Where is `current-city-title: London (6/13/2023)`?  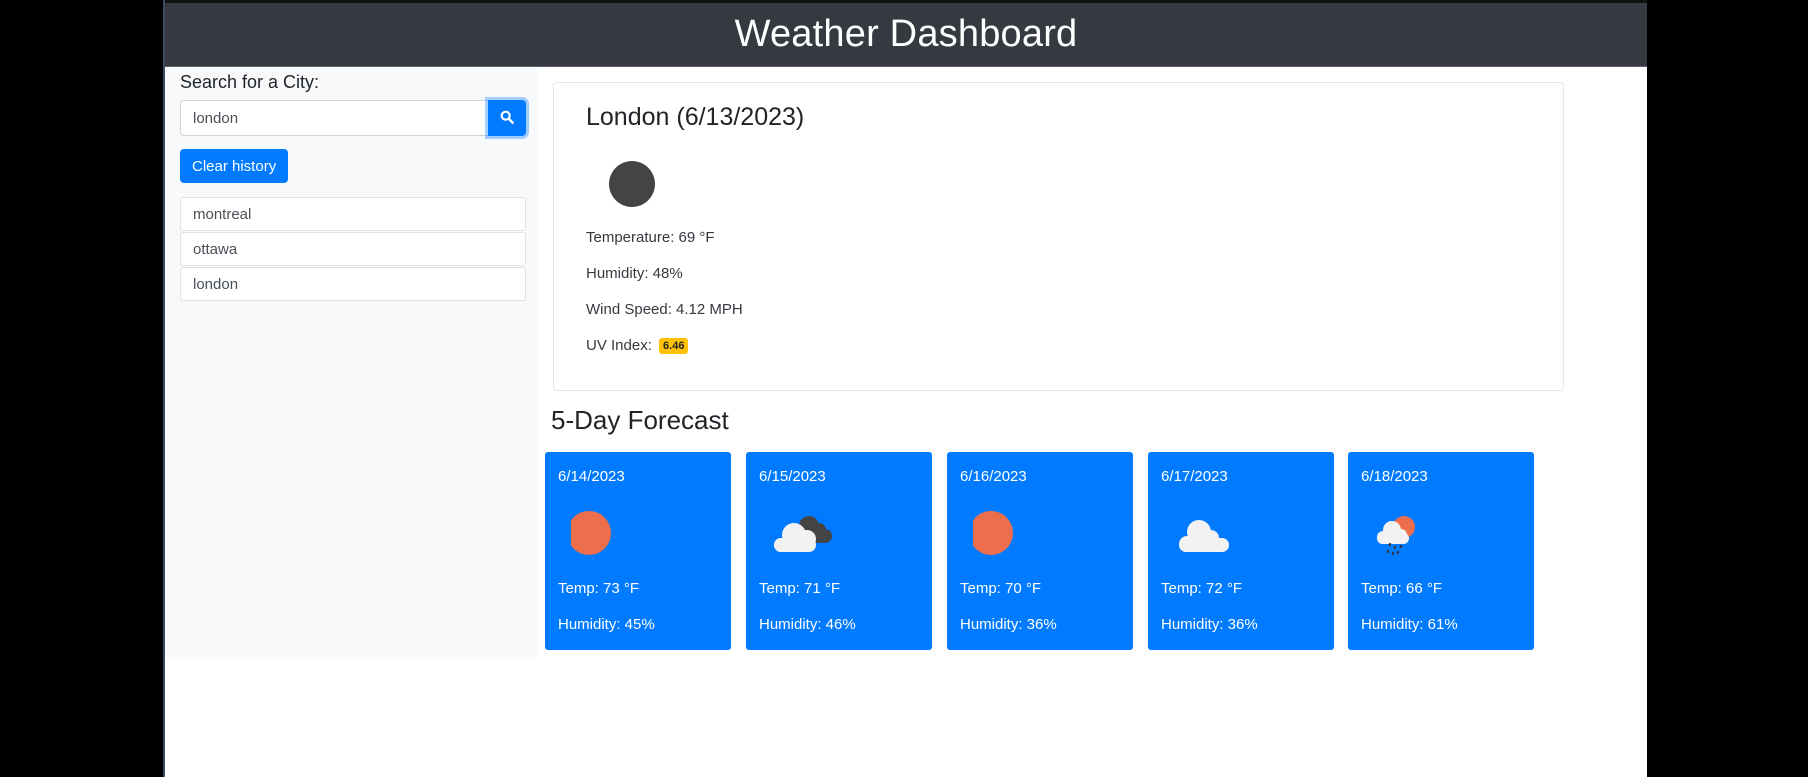 current-city-title: London (6/13/2023) is located at coordinates (695, 117).